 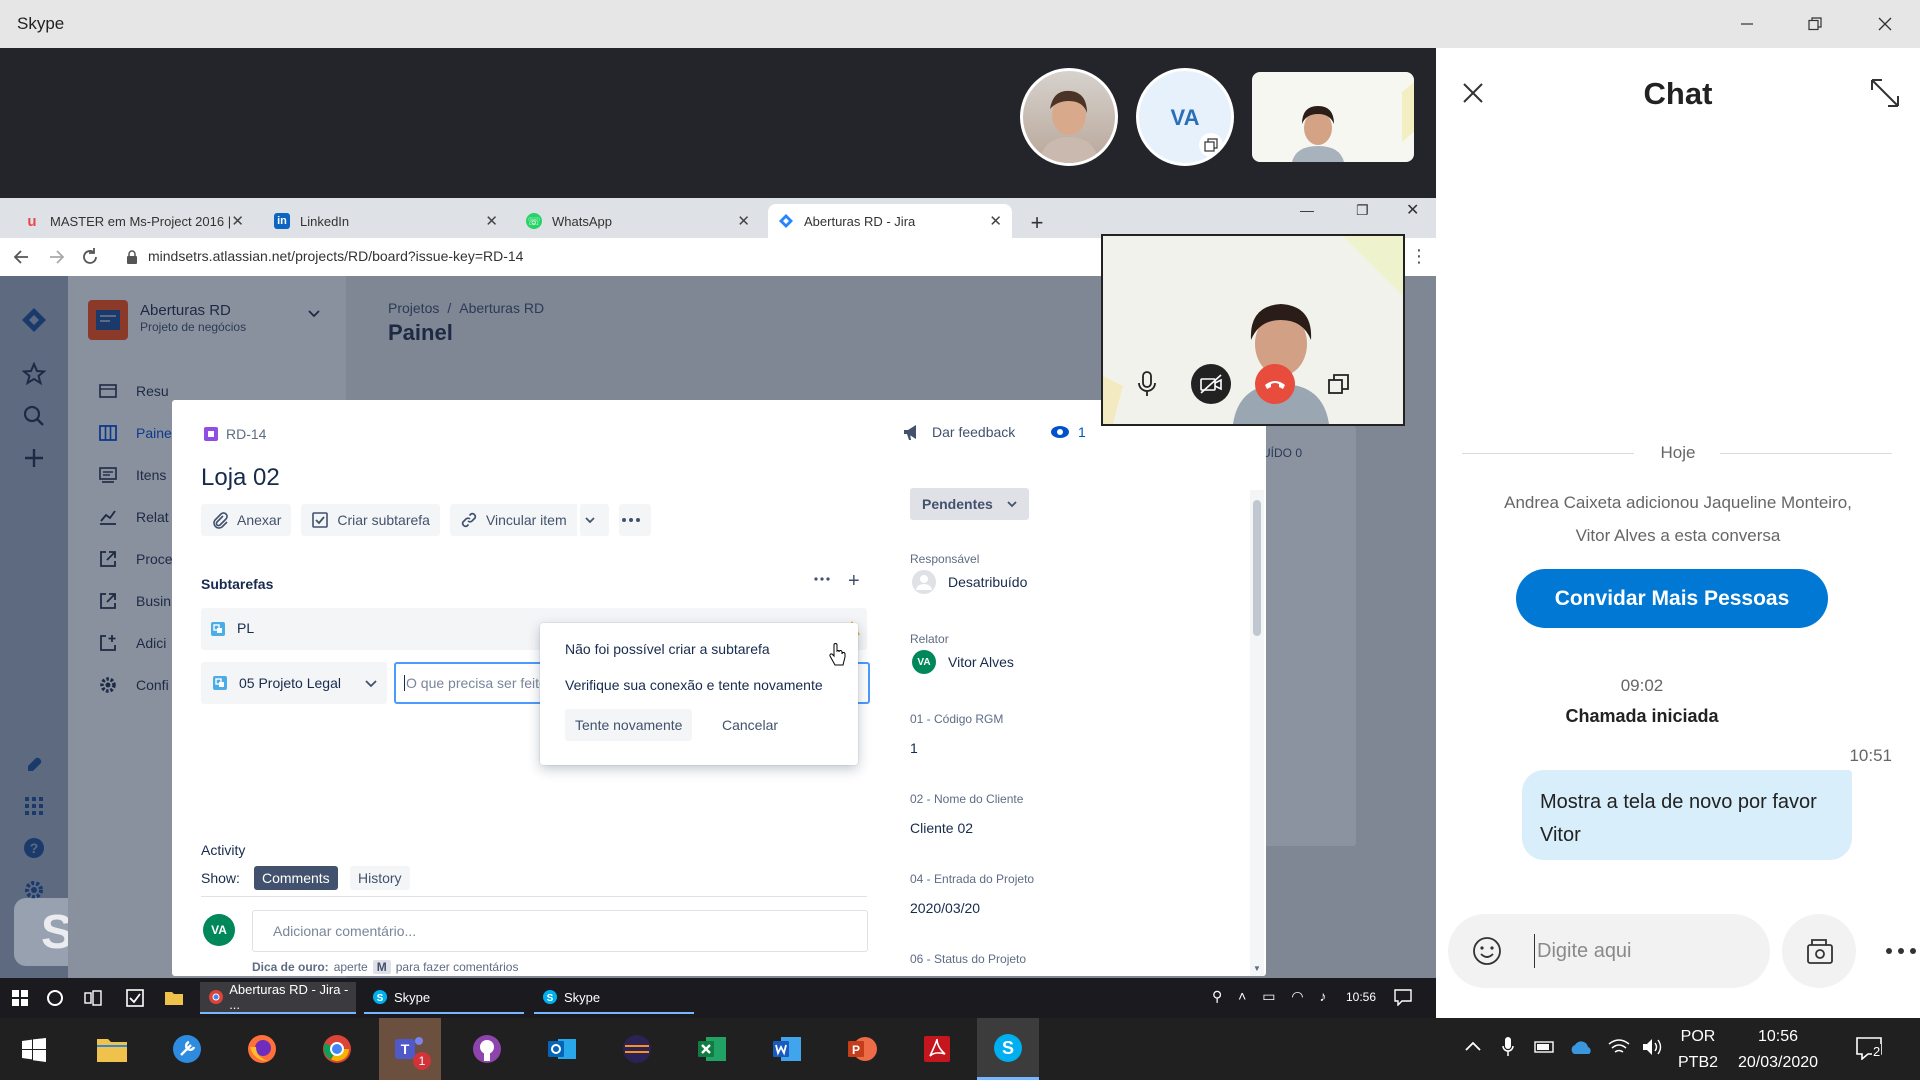 What do you see at coordinates (133, 517) in the screenshot?
I see `sidebar-item-relatorios: Relat` at bounding box center [133, 517].